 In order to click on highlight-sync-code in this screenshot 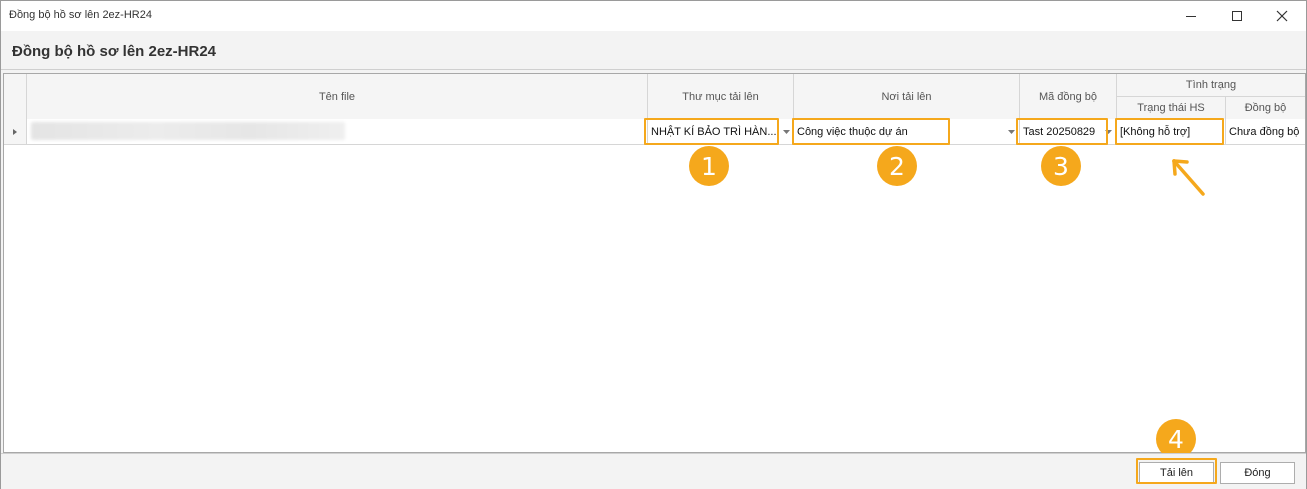, I will do `click(1062, 131)`.